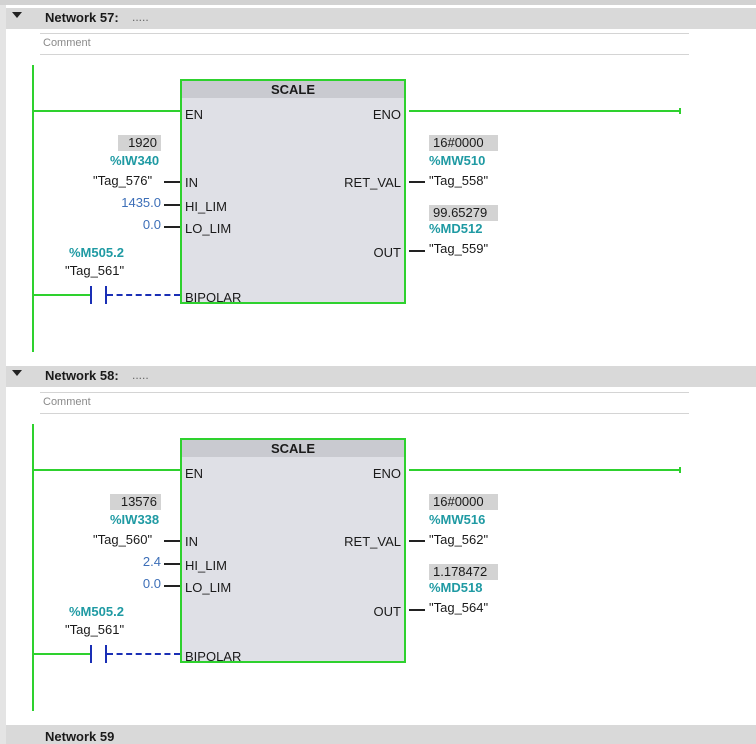  I want to click on in-address: %IW340, so click(134, 160).